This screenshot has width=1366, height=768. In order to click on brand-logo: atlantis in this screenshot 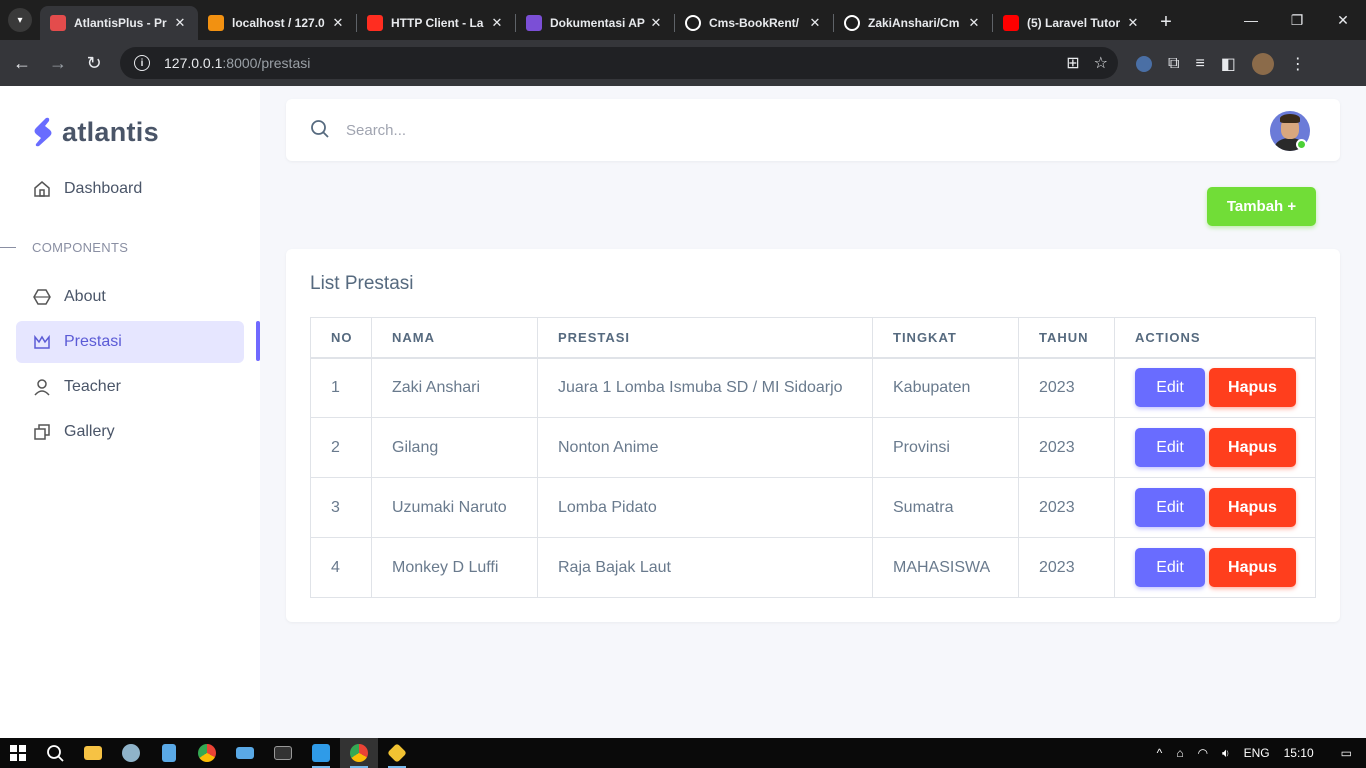, I will do `click(95, 132)`.